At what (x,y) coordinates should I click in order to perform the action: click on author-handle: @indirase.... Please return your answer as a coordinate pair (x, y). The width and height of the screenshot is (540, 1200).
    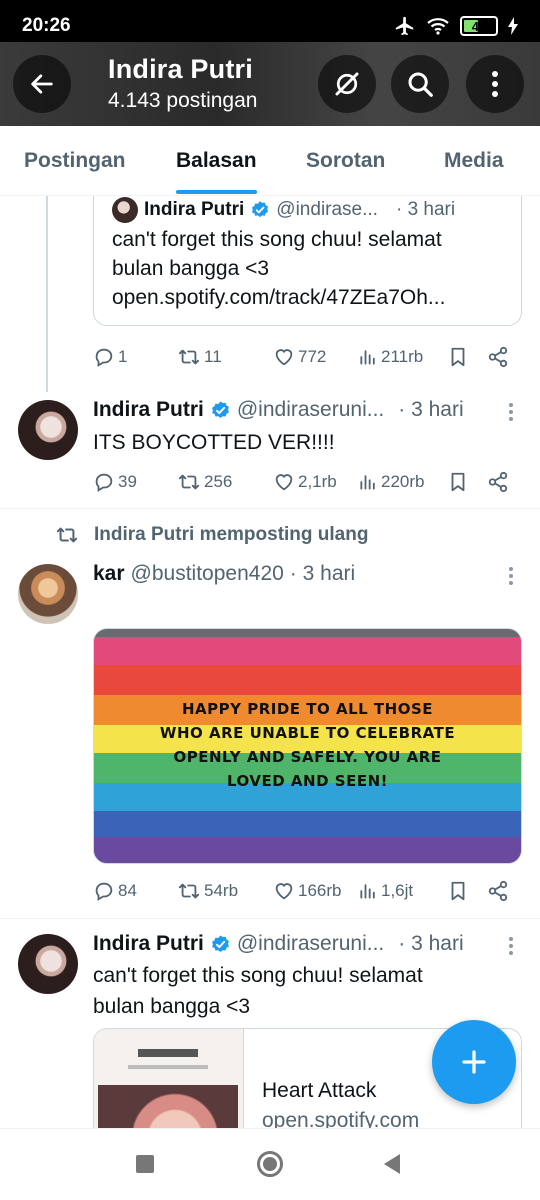
    Looking at the image, I should click on (327, 209).